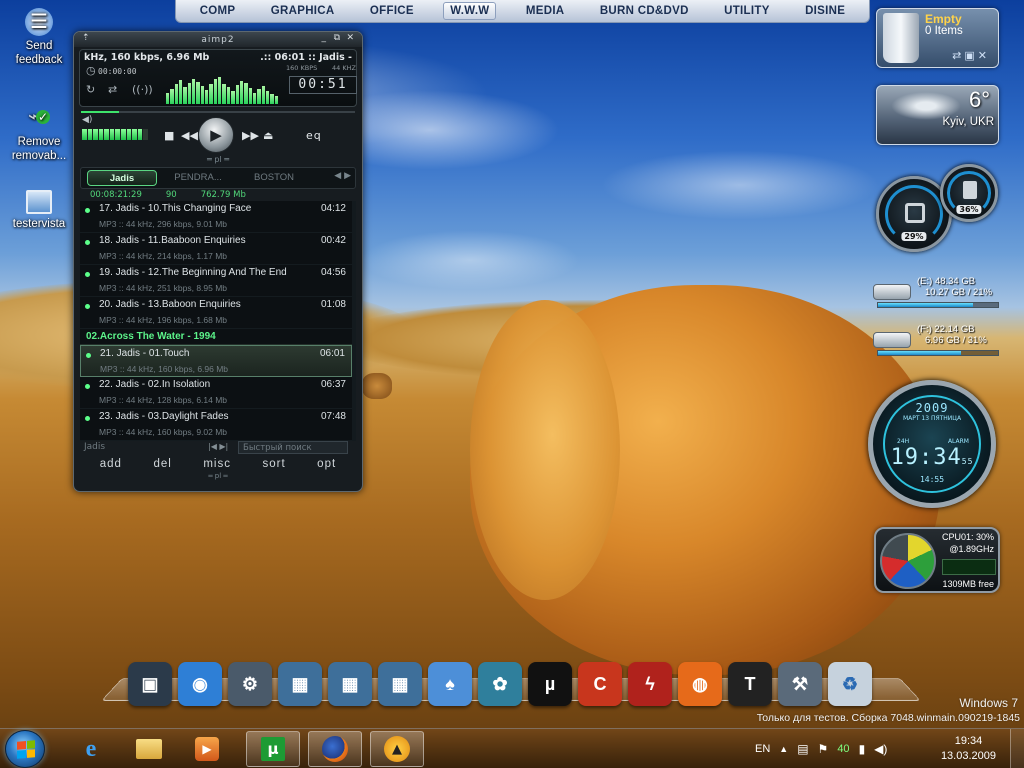 The image size is (1024, 768). Describe the element at coordinates (86, 38) in the screenshot. I see `aimp-menu-icon: ⇡` at that location.